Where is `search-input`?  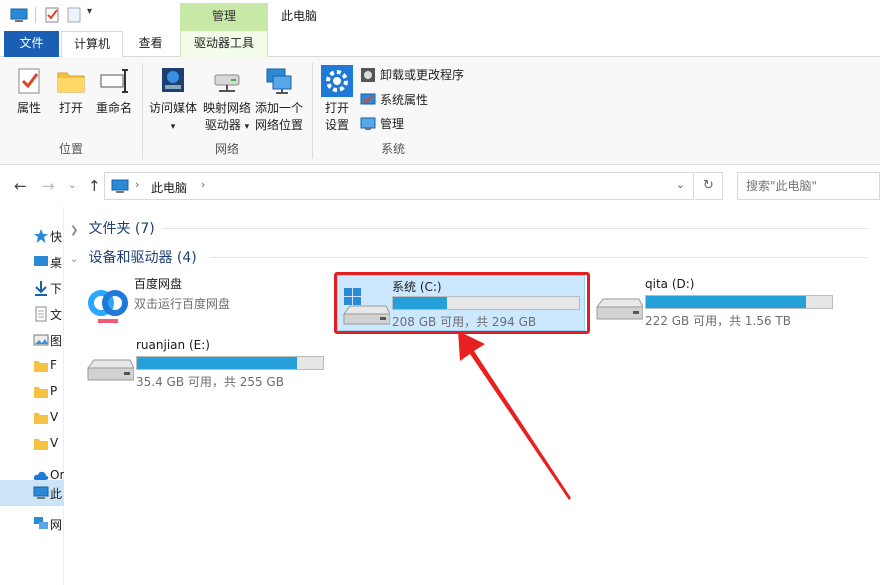 search-input is located at coordinates (808, 186).